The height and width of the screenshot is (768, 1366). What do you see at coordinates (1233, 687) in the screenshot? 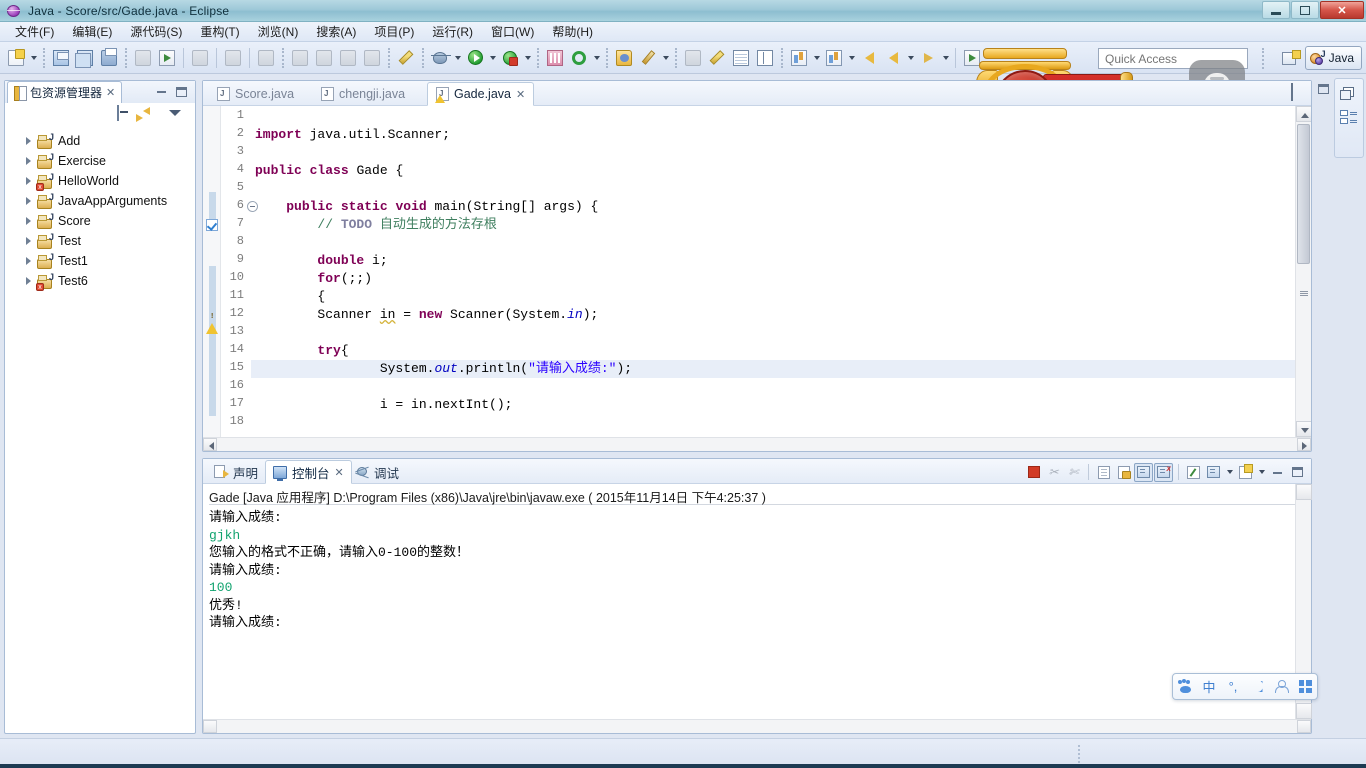
I see `ime-punctuation-toggle: °,` at bounding box center [1233, 687].